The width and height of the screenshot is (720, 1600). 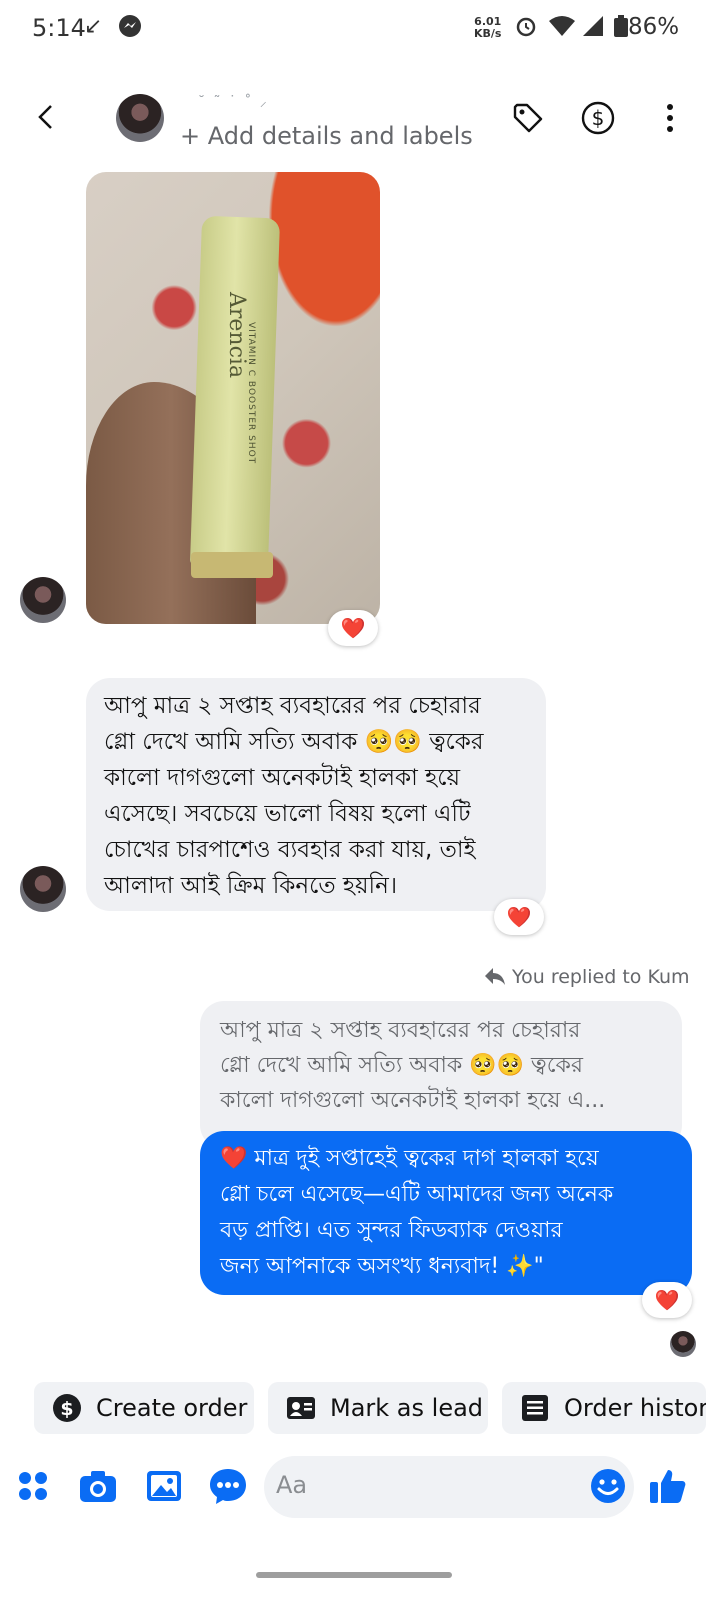 What do you see at coordinates (417, 1194) in the screenshot?
I see `message-line: গ্লো চলে এসেছে—এটি আমাদের জন্য অনেক` at bounding box center [417, 1194].